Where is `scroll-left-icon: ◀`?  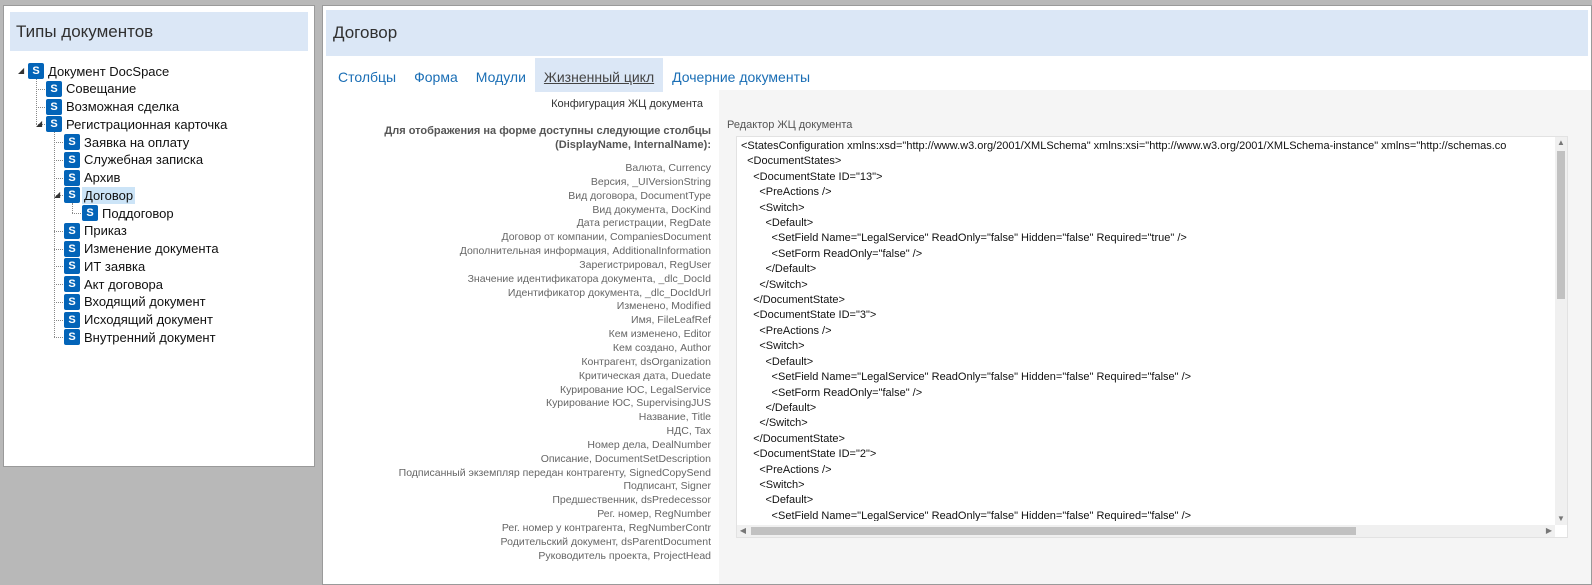 scroll-left-icon: ◀ is located at coordinates (743, 531).